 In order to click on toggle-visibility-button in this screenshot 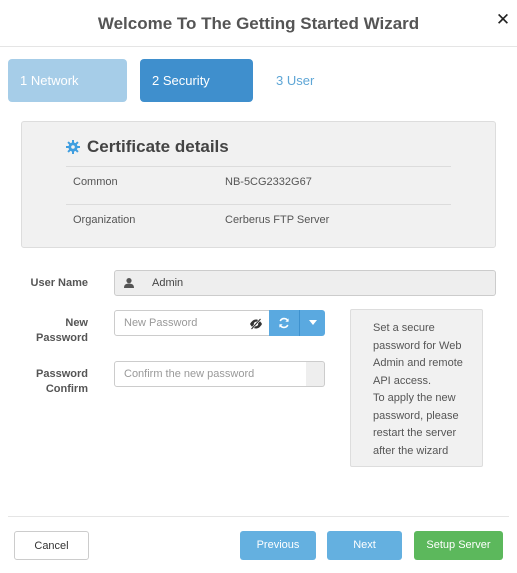, I will do `click(256, 323)`.